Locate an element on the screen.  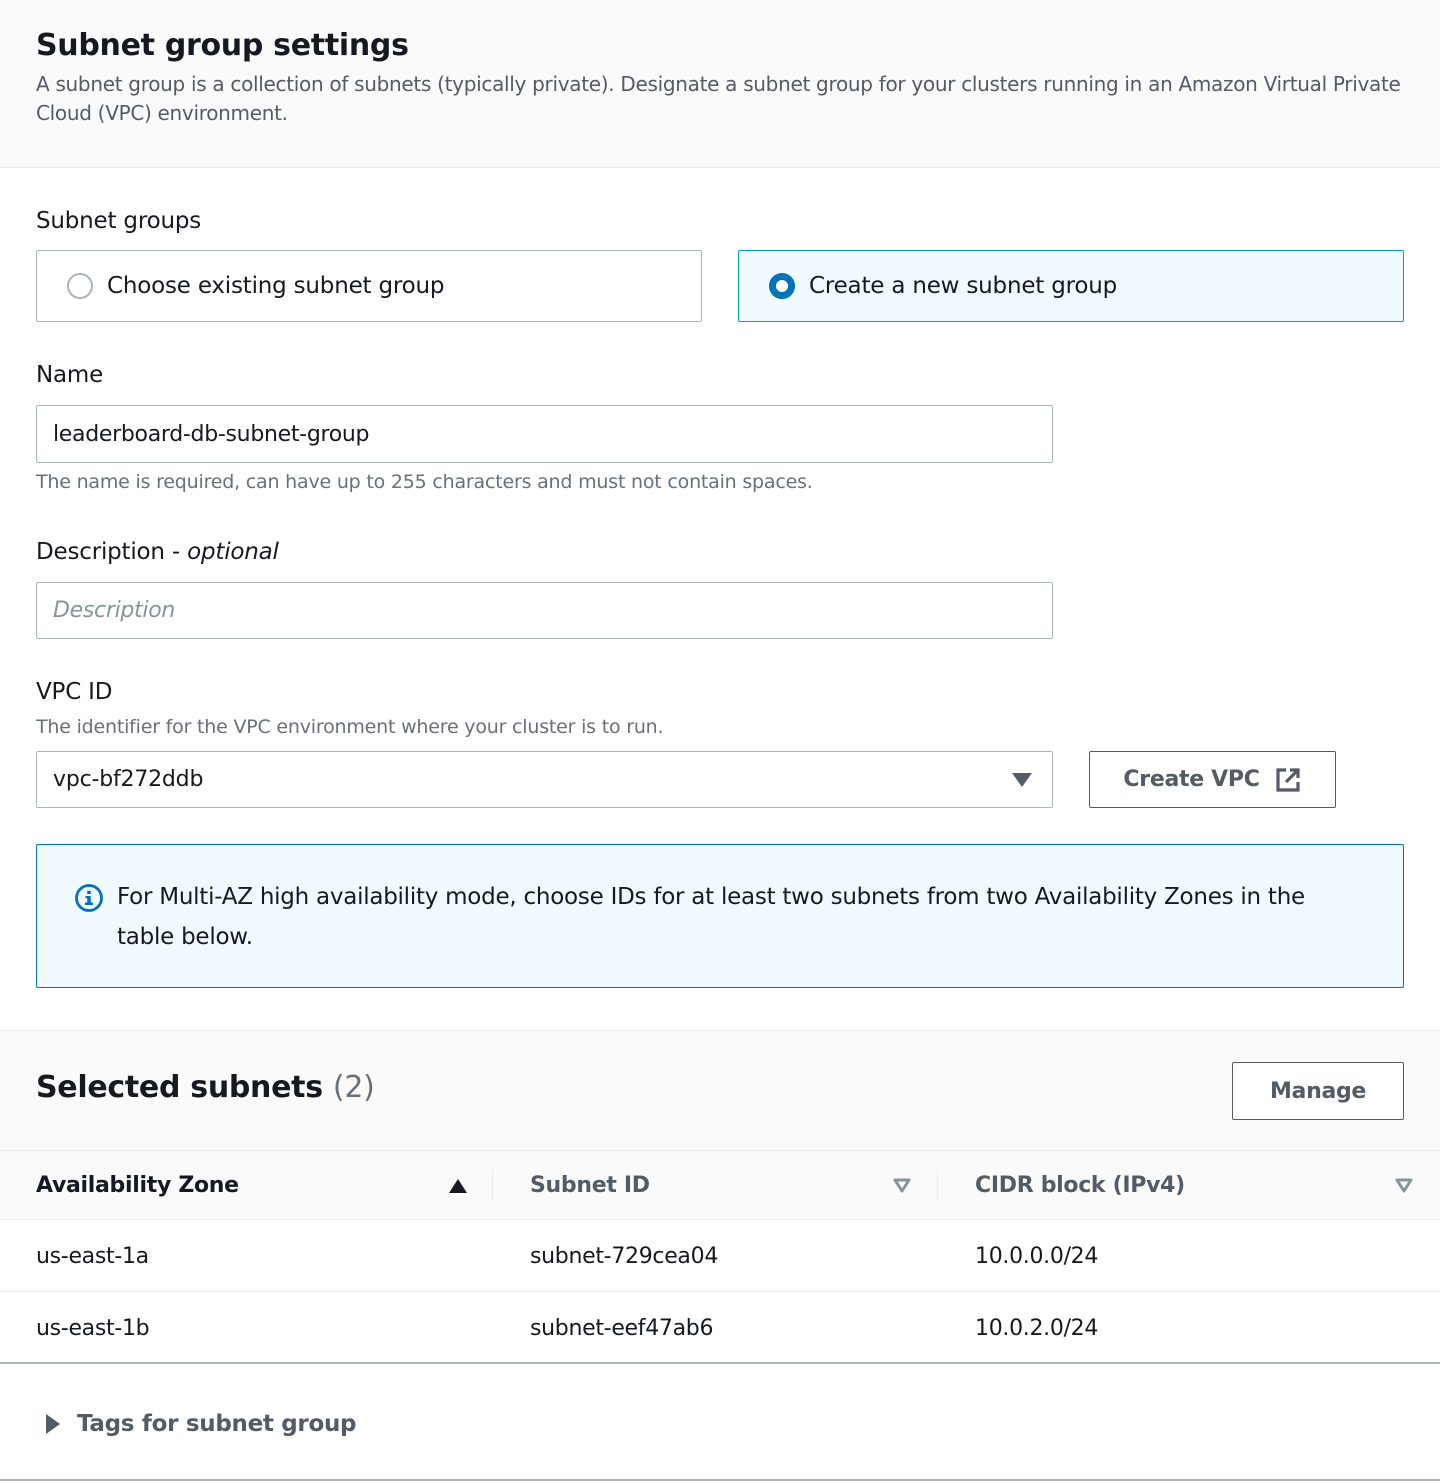
column-label: CIDR block (IPv4) is located at coordinates (1080, 1185).